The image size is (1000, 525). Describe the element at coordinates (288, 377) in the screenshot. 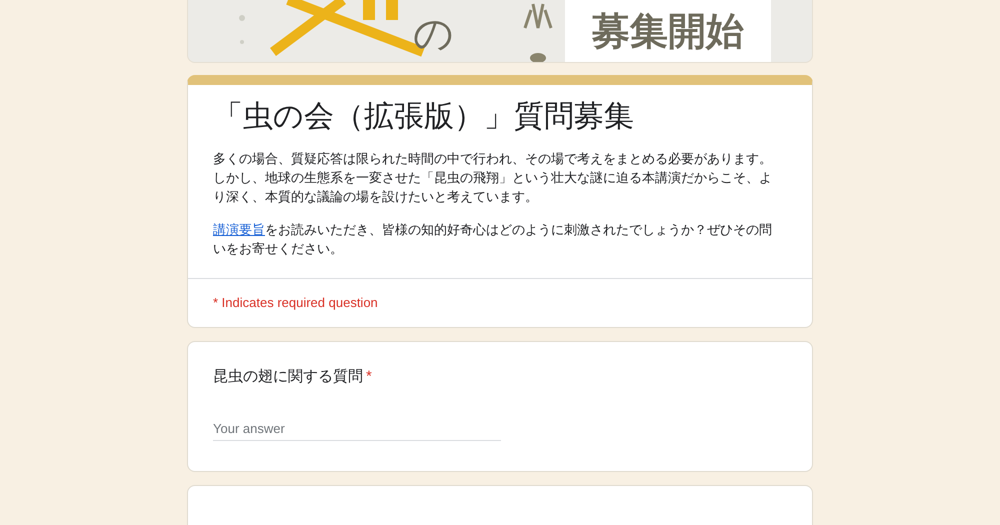

I see `question-label: 昆虫の翅に関する質問` at that location.